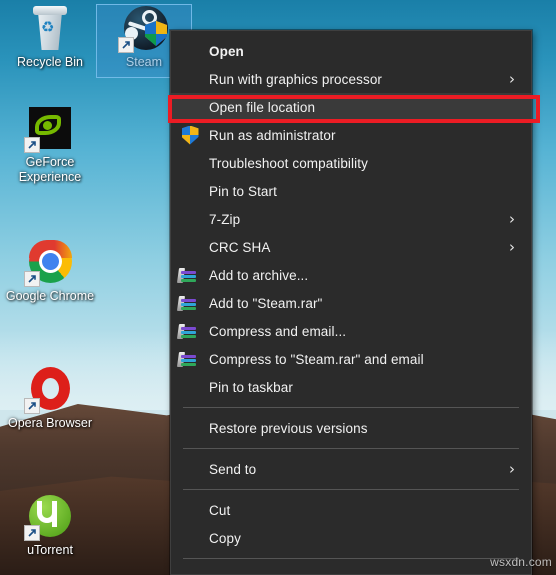 The height and width of the screenshot is (575, 556). What do you see at coordinates (262, 107) in the screenshot?
I see `menu-item-label: Open file location` at bounding box center [262, 107].